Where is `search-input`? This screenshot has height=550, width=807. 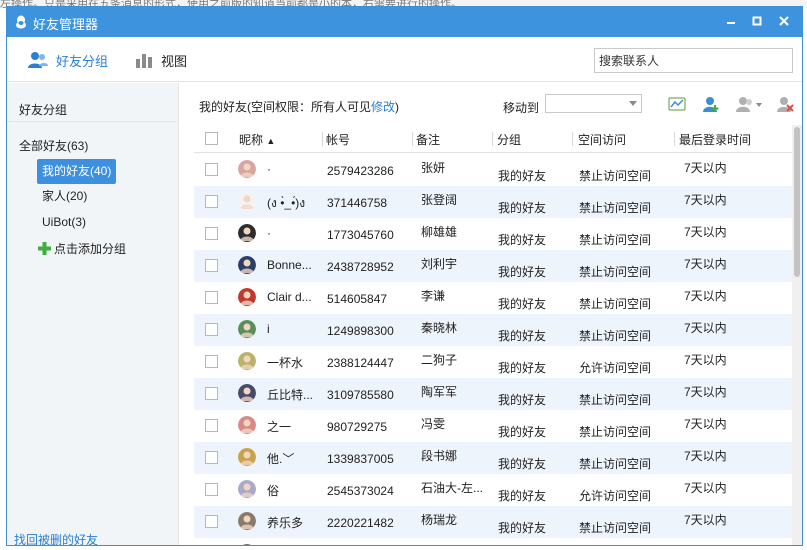 search-input is located at coordinates (693, 60).